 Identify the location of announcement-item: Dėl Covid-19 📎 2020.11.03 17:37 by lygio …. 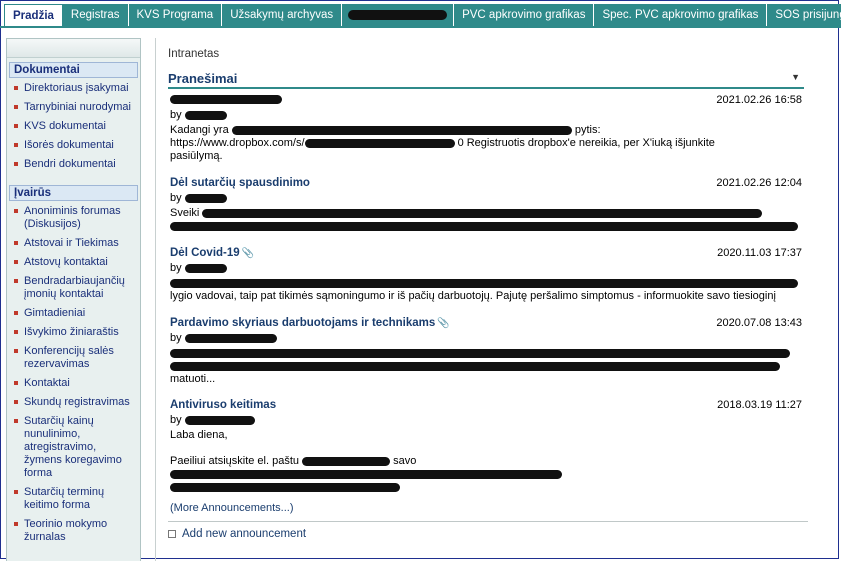
(486, 275).